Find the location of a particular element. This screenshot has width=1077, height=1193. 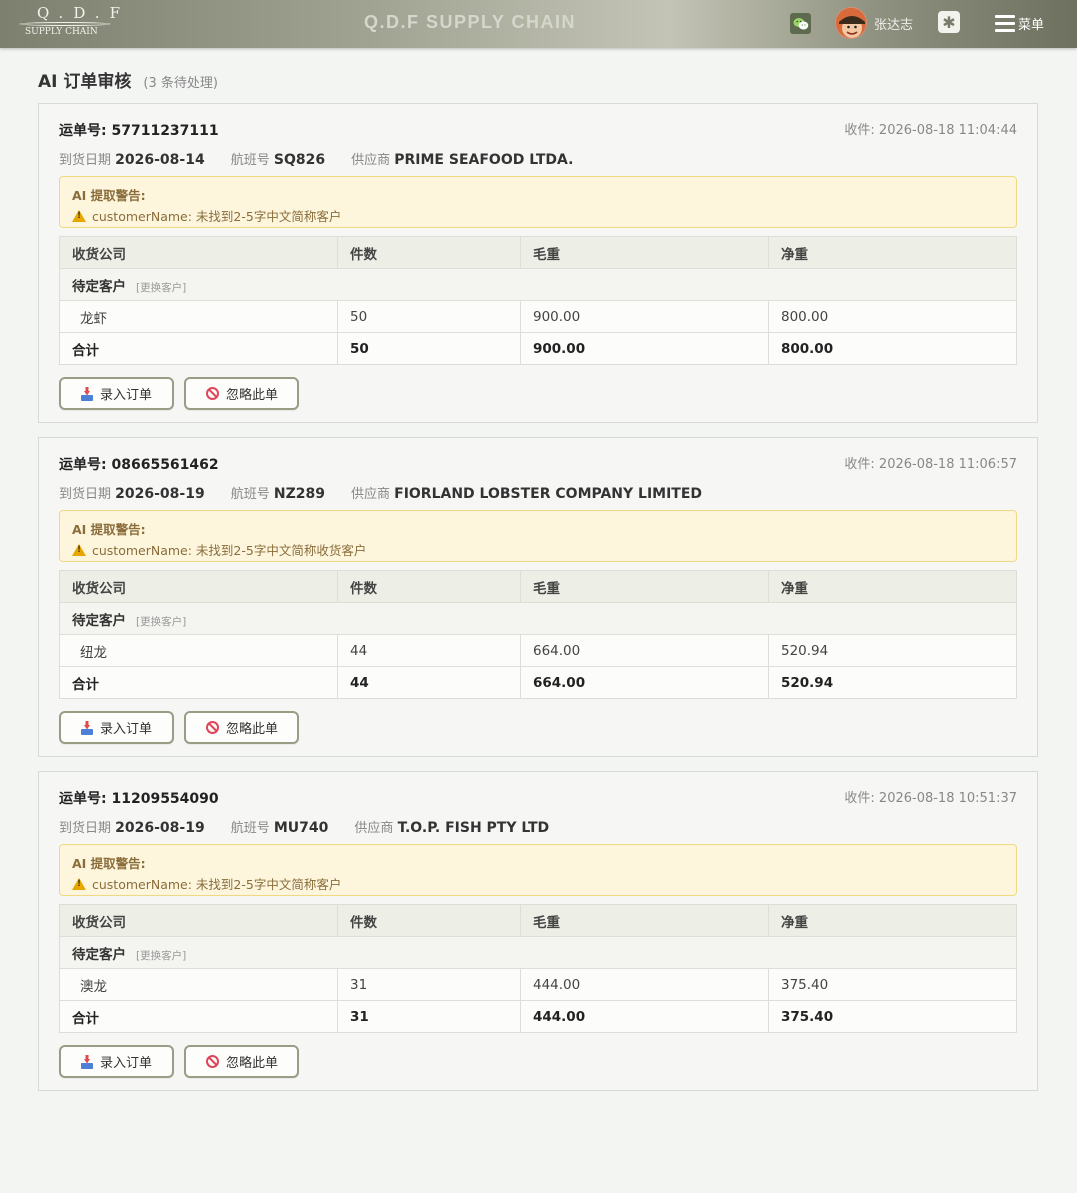

total-pieces: 44 is located at coordinates (429, 682).